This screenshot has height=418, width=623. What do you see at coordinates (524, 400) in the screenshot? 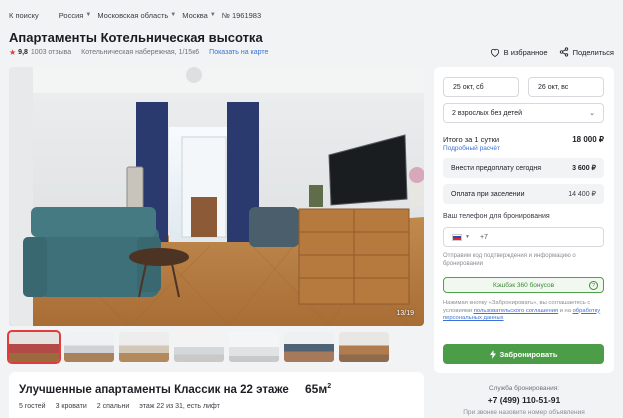
I see `support-phone: +7 (499) 110-51-91` at bounding box center [524, 400].